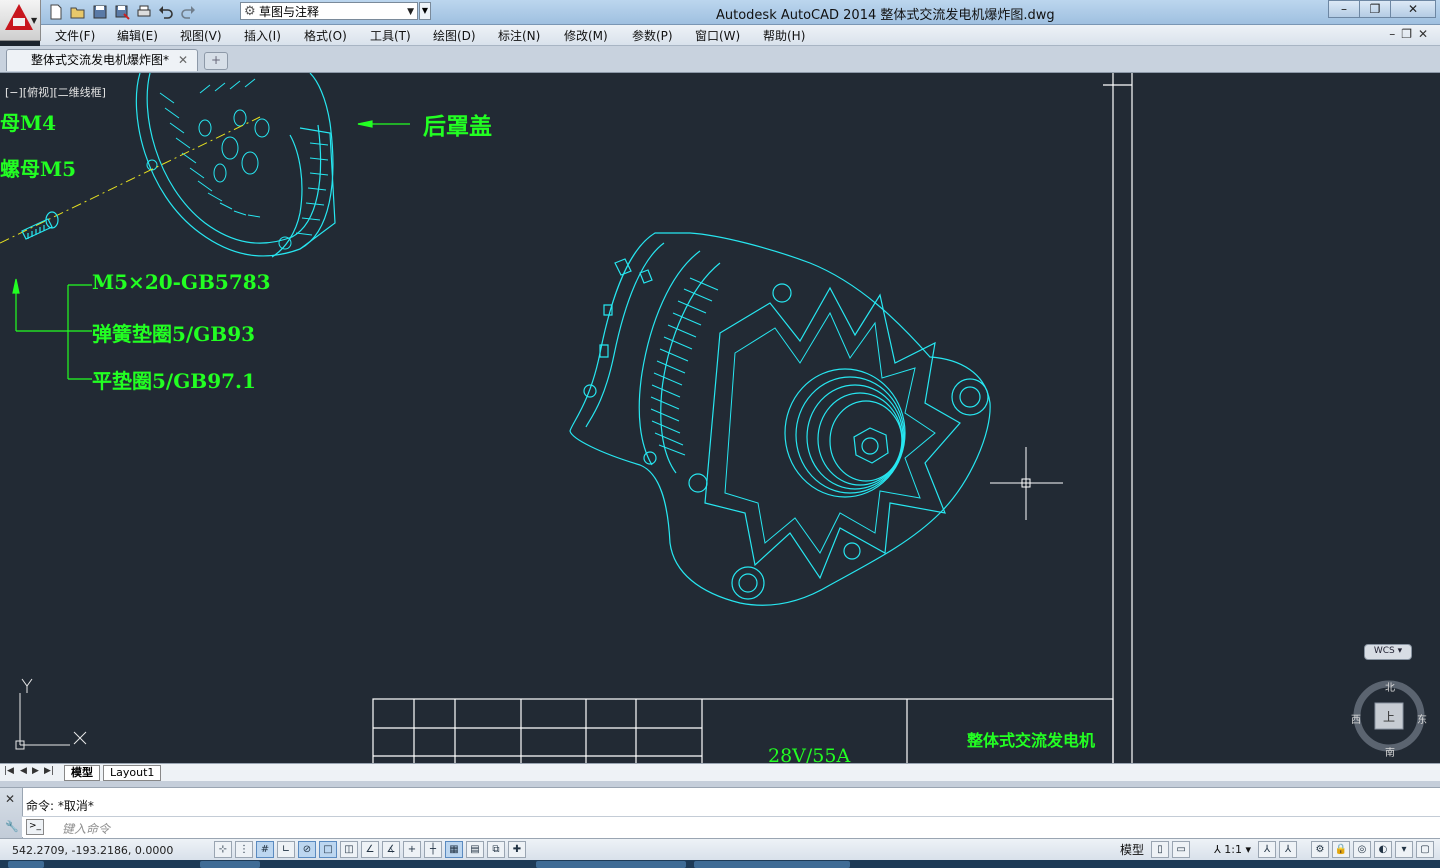  Describe the element at coordinates (370, 849) in the screenshot. I see `object-snap-tracking-button: ∠` at that location.